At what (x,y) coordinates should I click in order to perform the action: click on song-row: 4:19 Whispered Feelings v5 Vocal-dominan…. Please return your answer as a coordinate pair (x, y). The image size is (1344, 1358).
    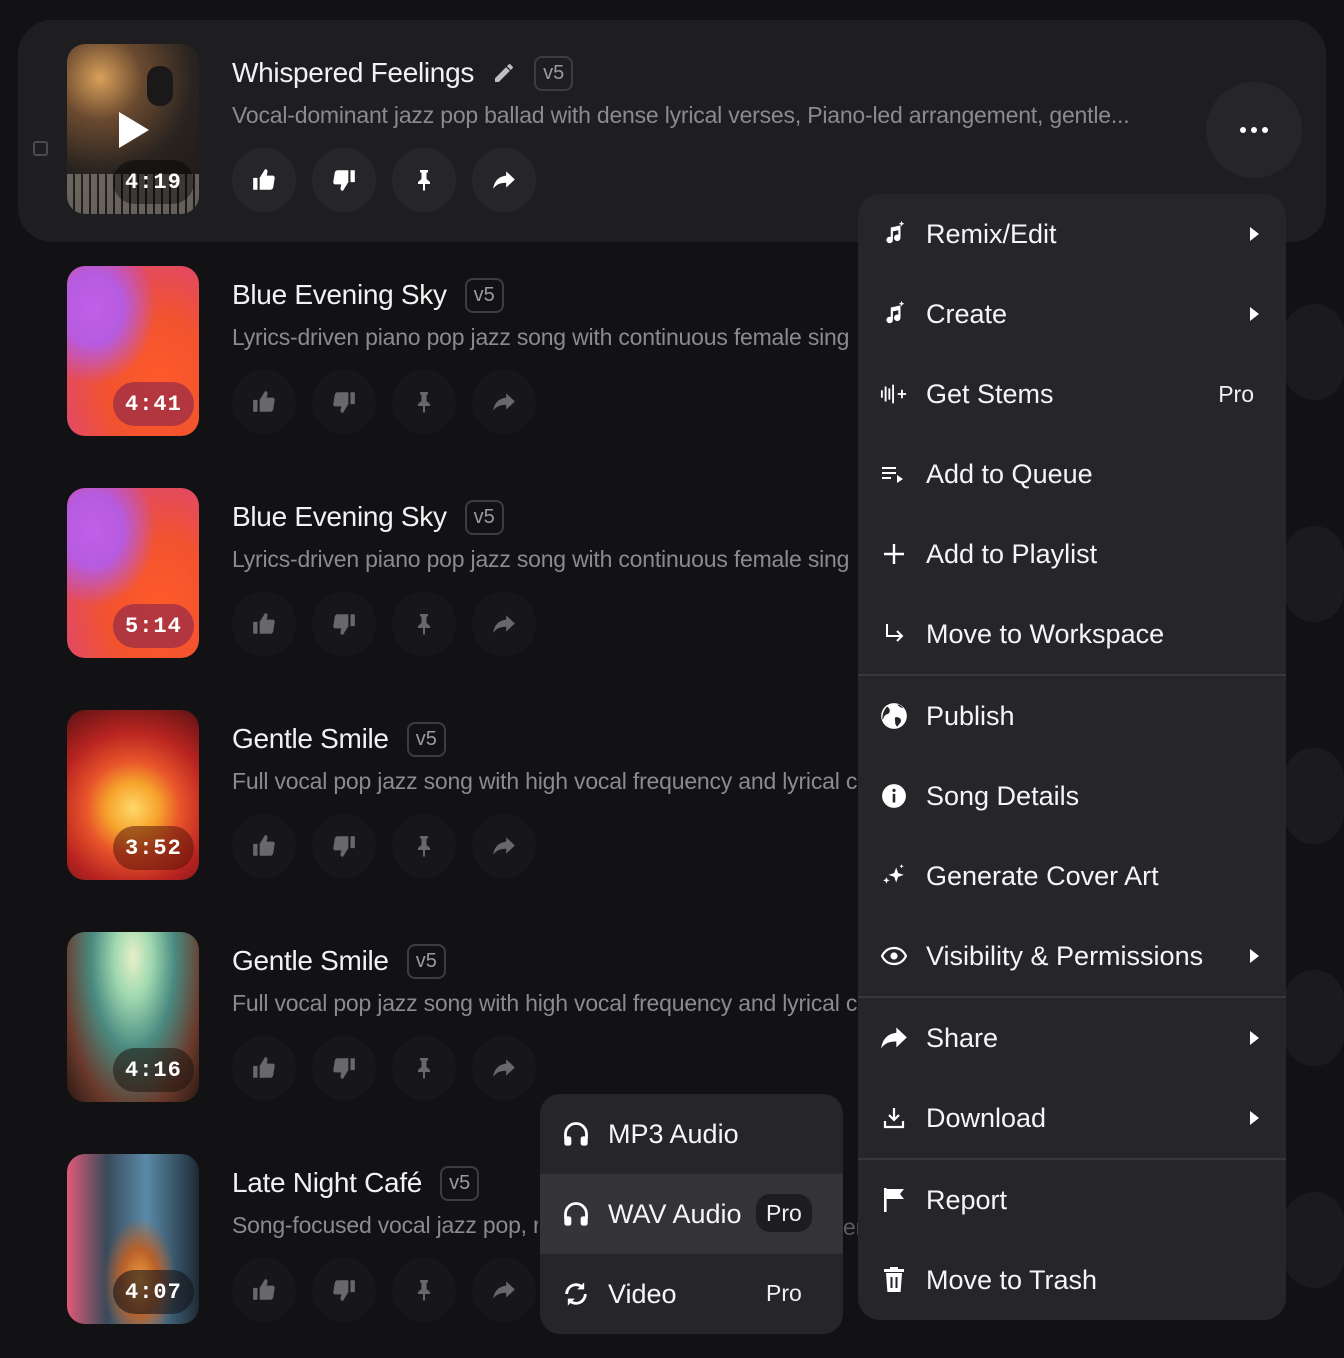
    Looking at the image, I should click on (565, 131).